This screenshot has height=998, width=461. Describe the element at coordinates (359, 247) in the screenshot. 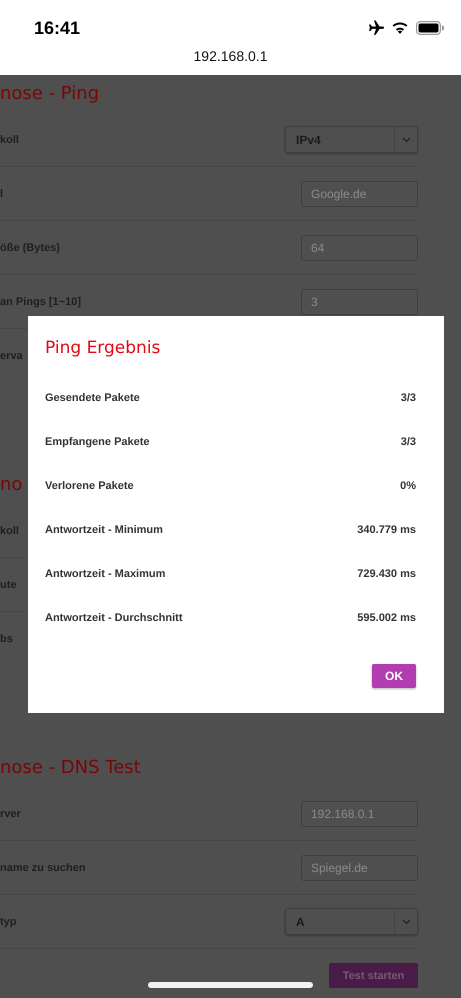

I see `input-field: 64` at that location.